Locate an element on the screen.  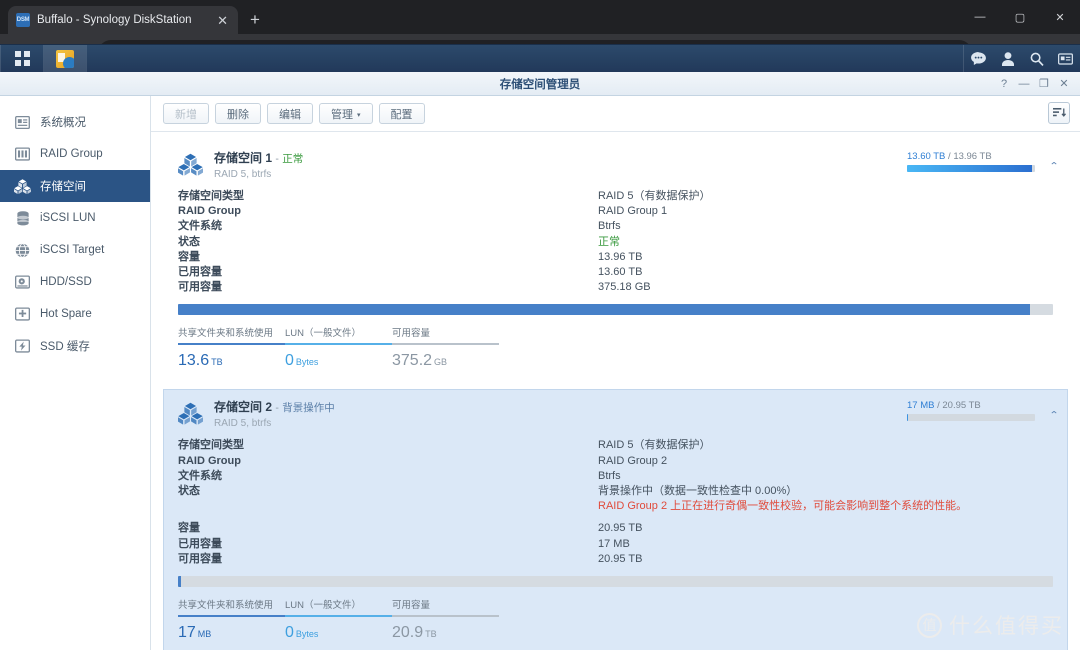
sidebar-item-iscsi-target: iSCSI Target is located at coordinates (75, 250).